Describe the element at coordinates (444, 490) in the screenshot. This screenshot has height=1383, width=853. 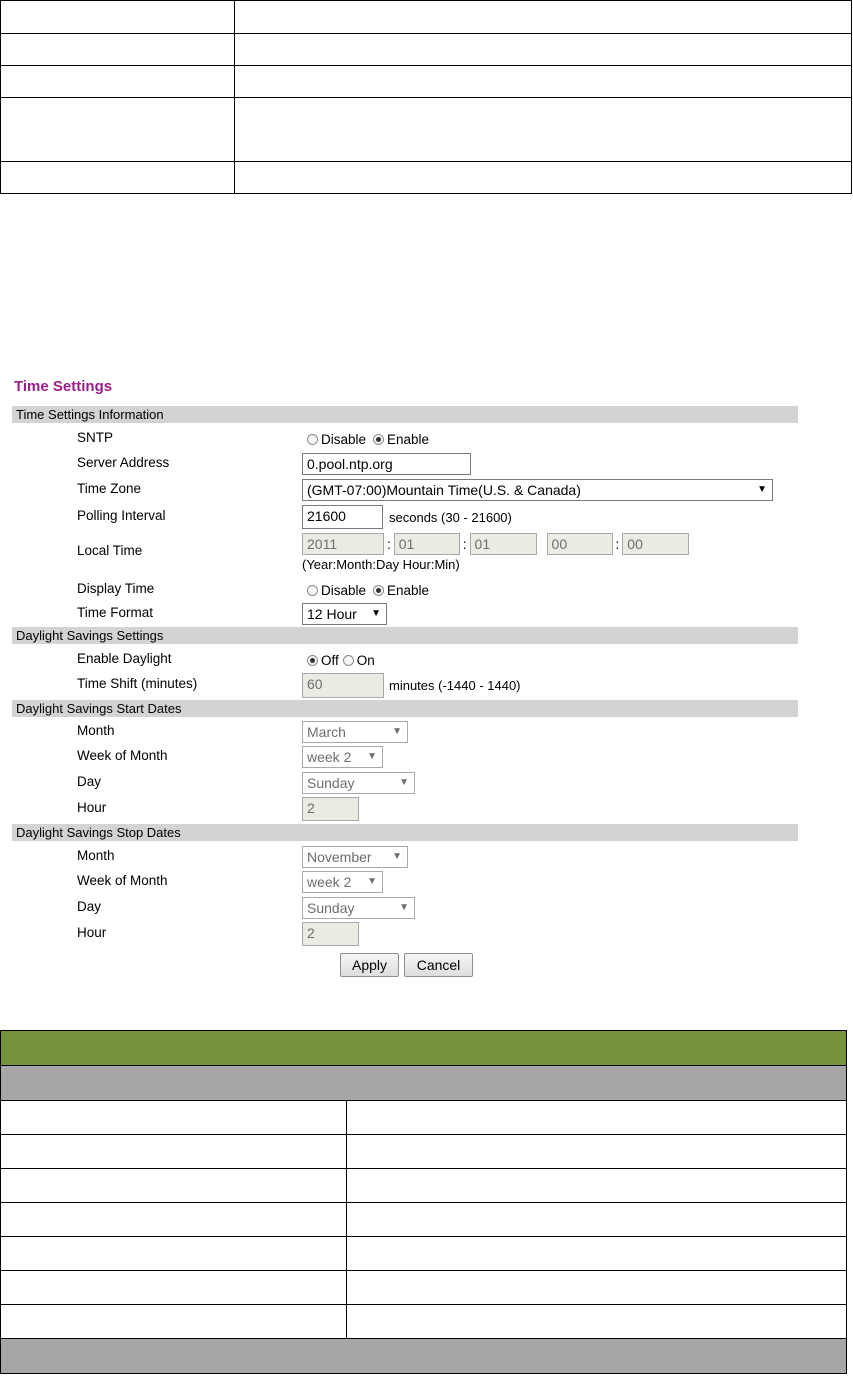
I see `time-zone-value: (GMT-07:00)Mountain Time(U.S. & Canada)` at that location.